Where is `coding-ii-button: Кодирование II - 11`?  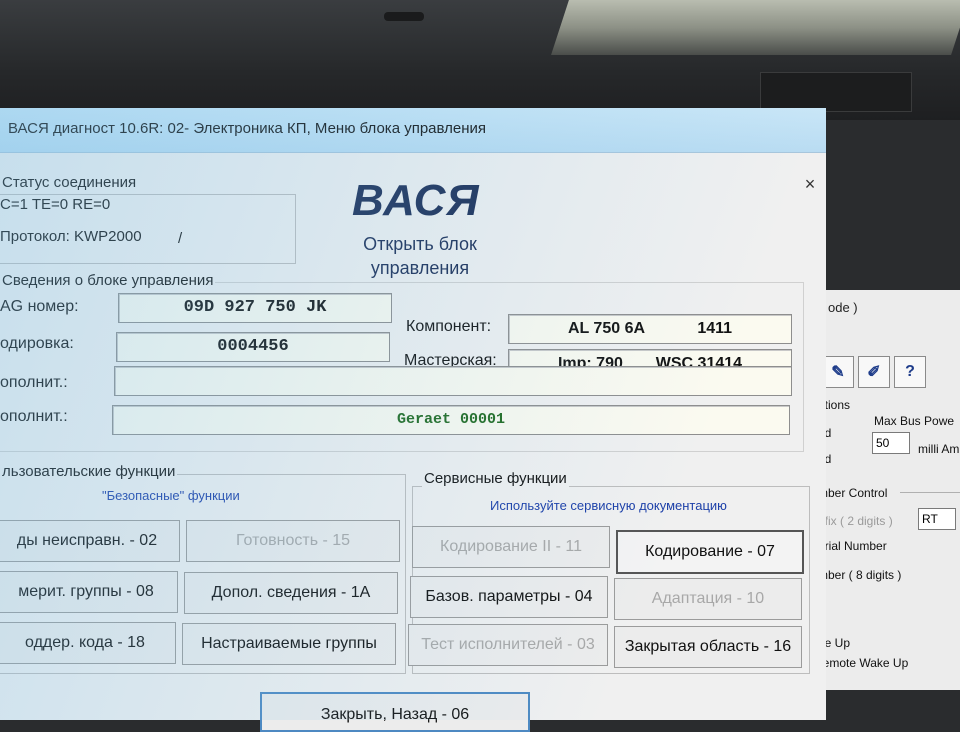 coding-ii-button: Кодирование II - 11 is located at coordinates (511, 547).